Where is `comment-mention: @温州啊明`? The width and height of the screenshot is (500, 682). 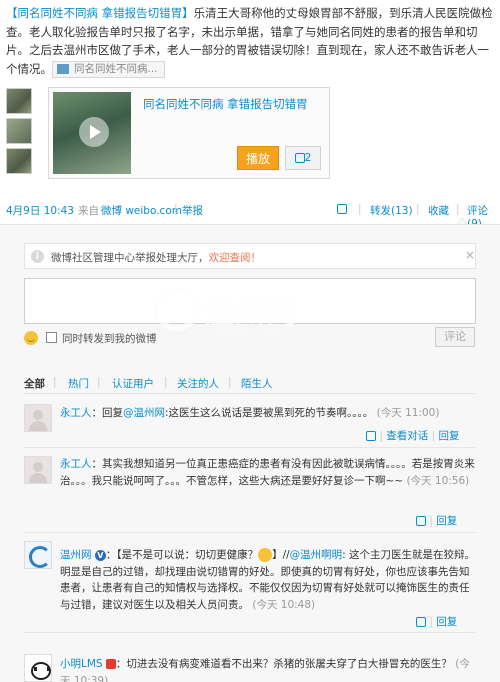
comment-mention: @温州啊明 is located at coordinates (316, 555).